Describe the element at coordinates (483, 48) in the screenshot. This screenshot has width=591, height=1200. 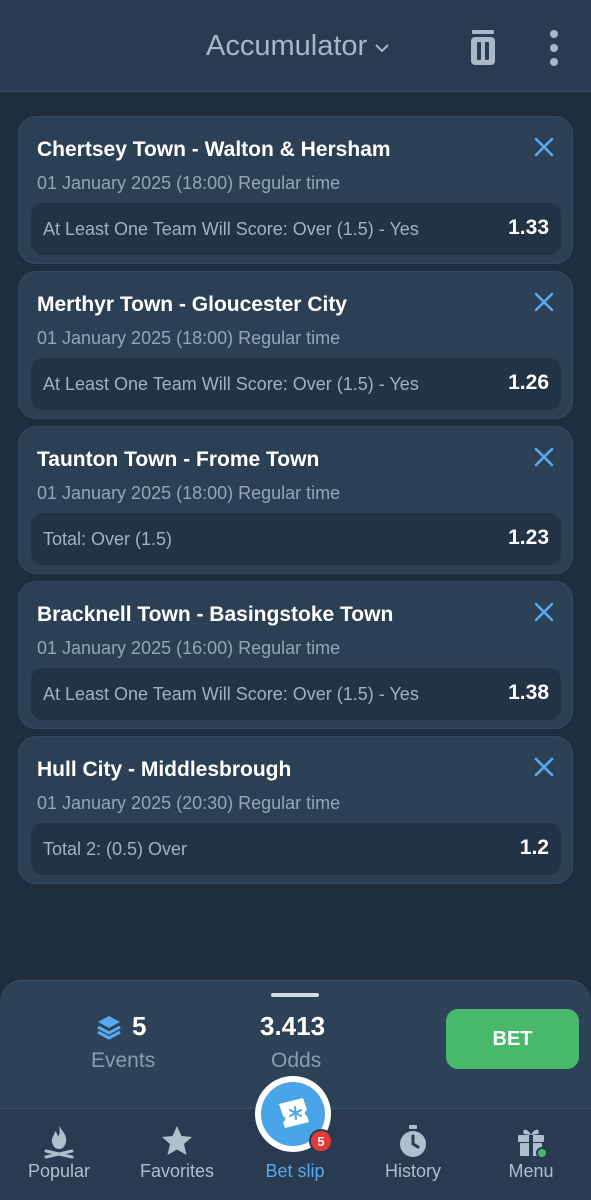
I see `trash-icon` at that location.